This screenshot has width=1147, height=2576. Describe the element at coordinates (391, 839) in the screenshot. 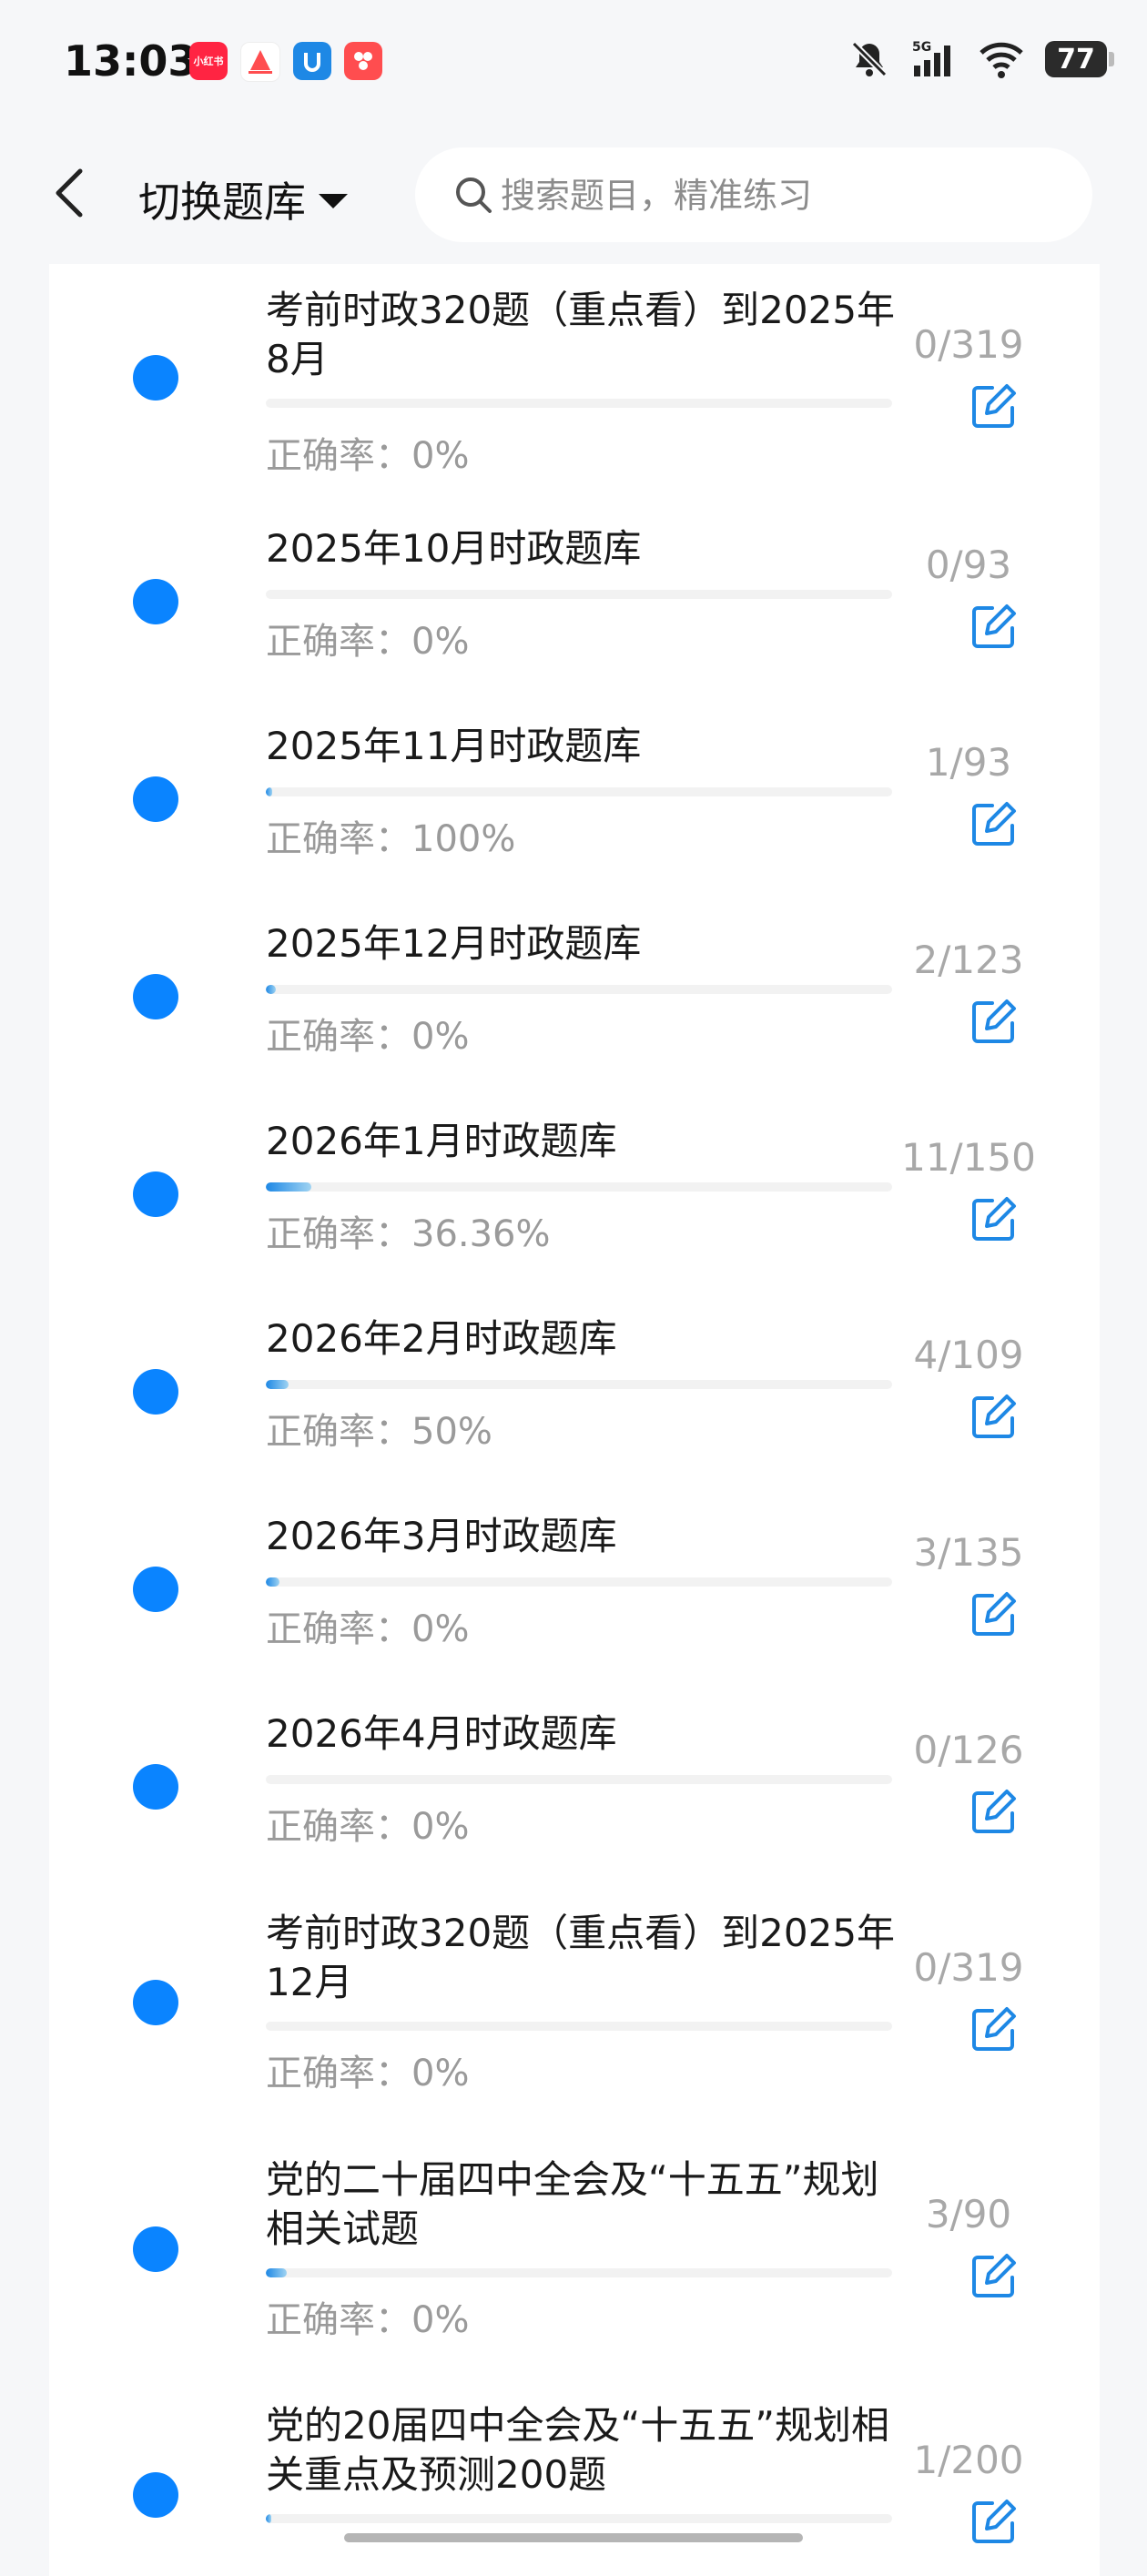

I see `accuracy-text: 正确率：100%` at that location.